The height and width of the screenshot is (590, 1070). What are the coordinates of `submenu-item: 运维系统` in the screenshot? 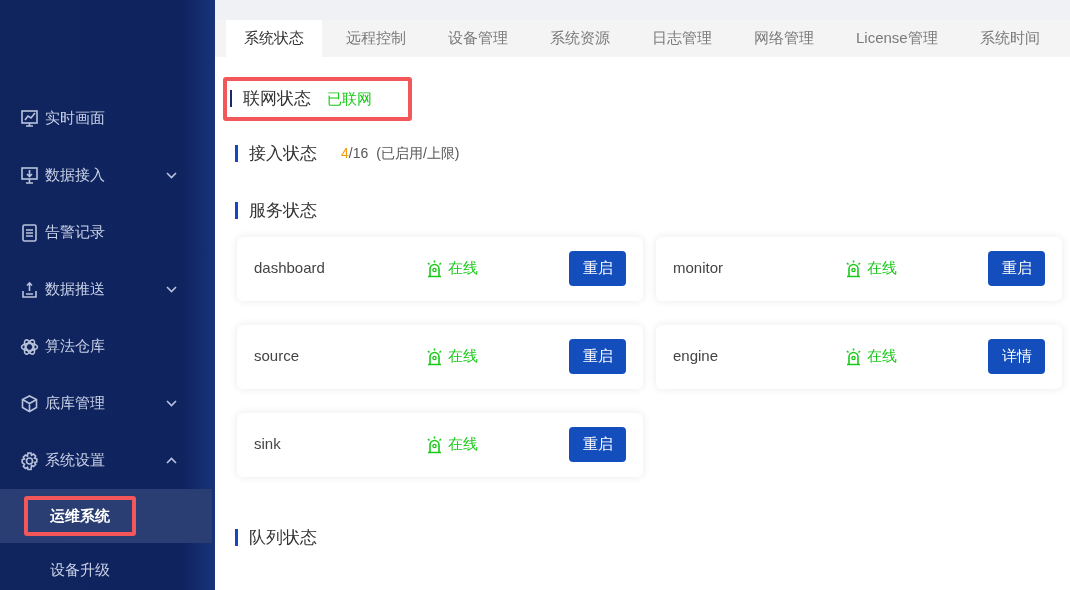 It's located at (106, 516).